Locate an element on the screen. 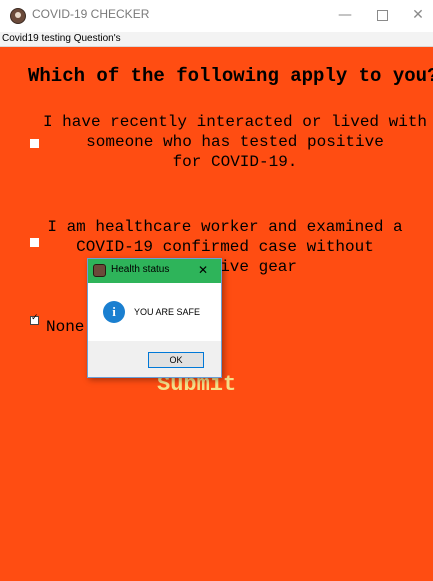 The height and width of the screenshot is (581, 433). dialog-titlebar: Health status ✕ is located at coordinates (154, 271).